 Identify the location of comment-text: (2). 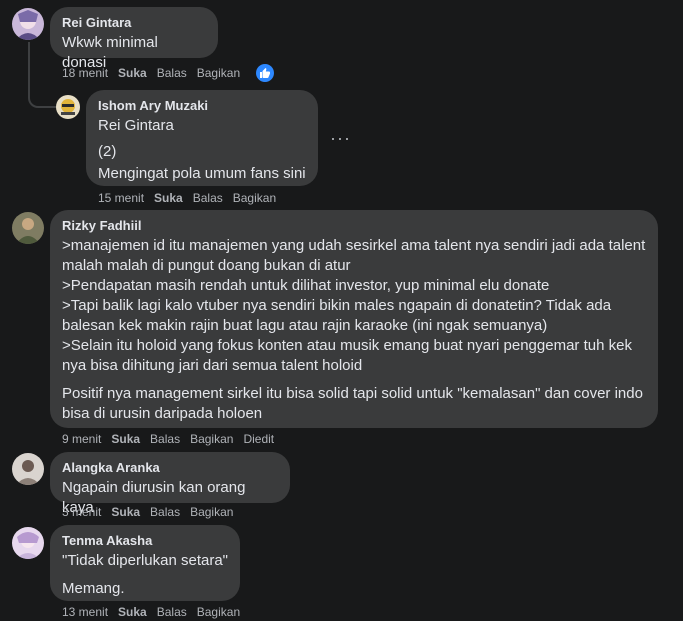
(107, 151).